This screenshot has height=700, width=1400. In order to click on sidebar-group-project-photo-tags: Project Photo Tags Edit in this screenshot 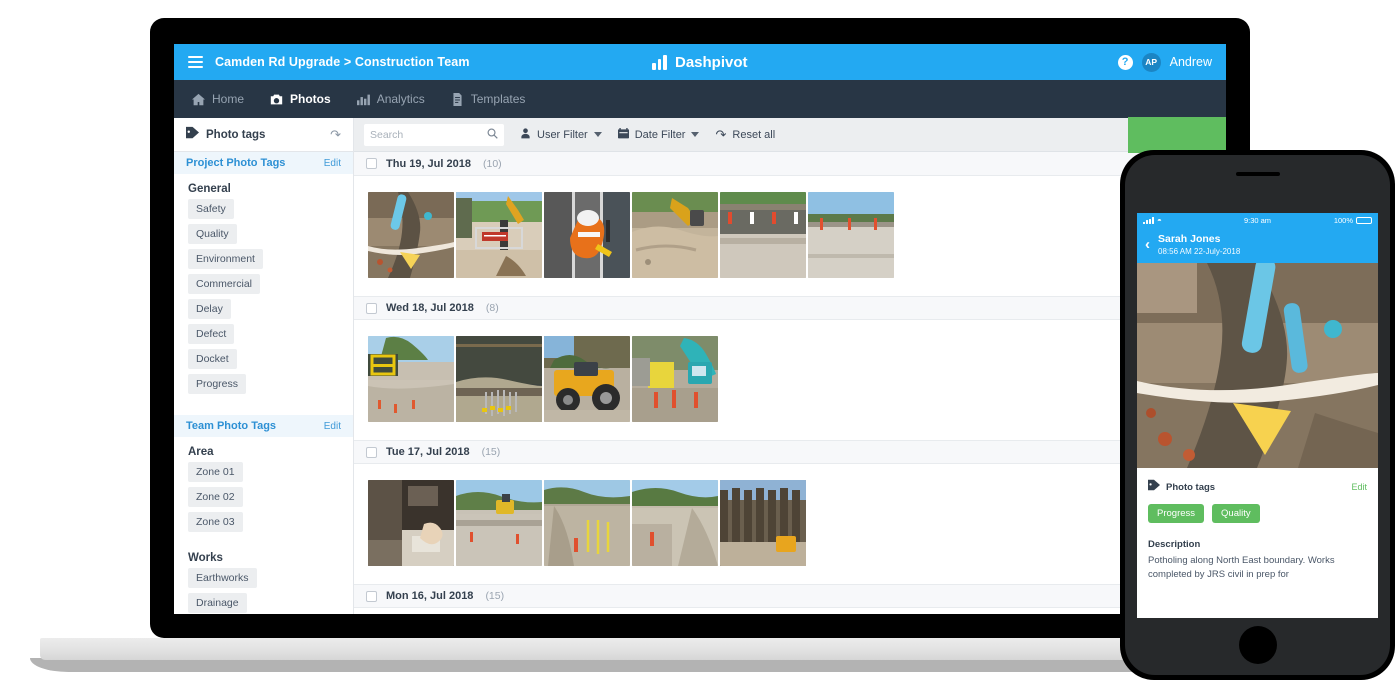, I will do `click(263, 163)`.